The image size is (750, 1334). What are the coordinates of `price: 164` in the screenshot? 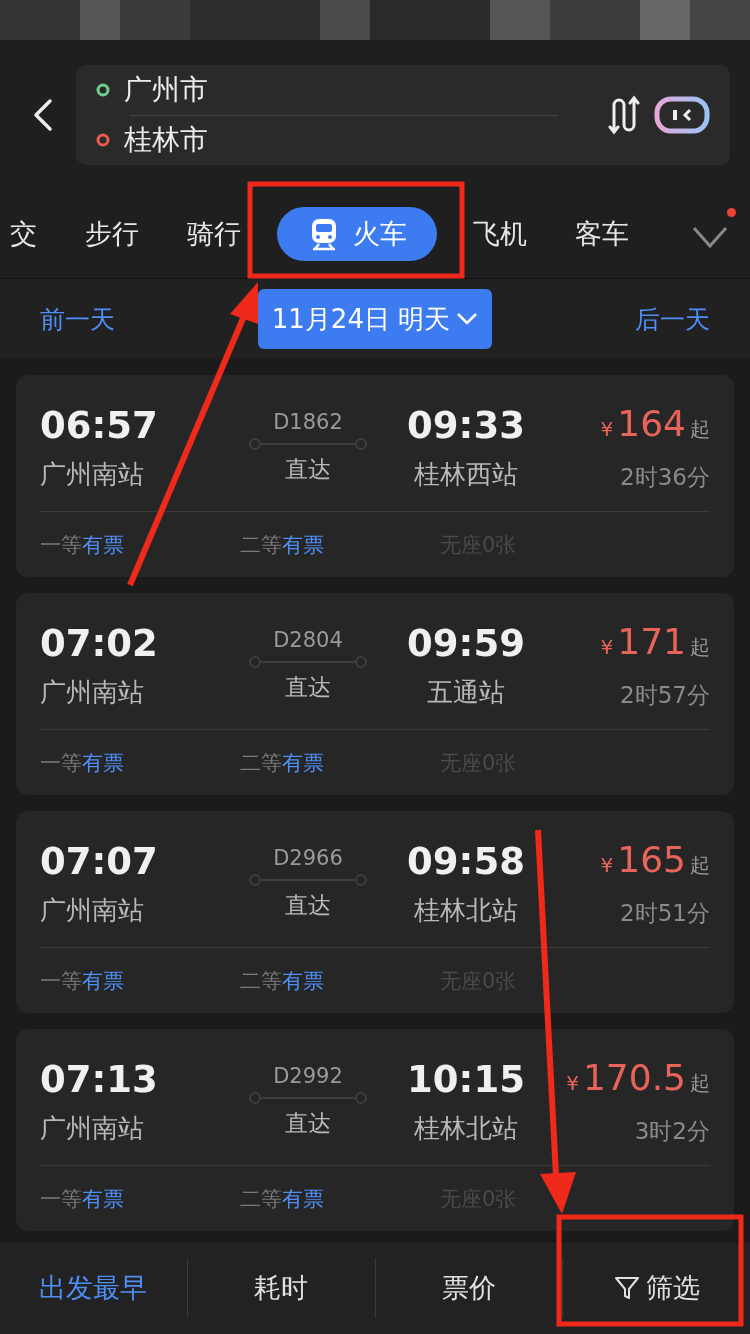 It's located at (651, 423).